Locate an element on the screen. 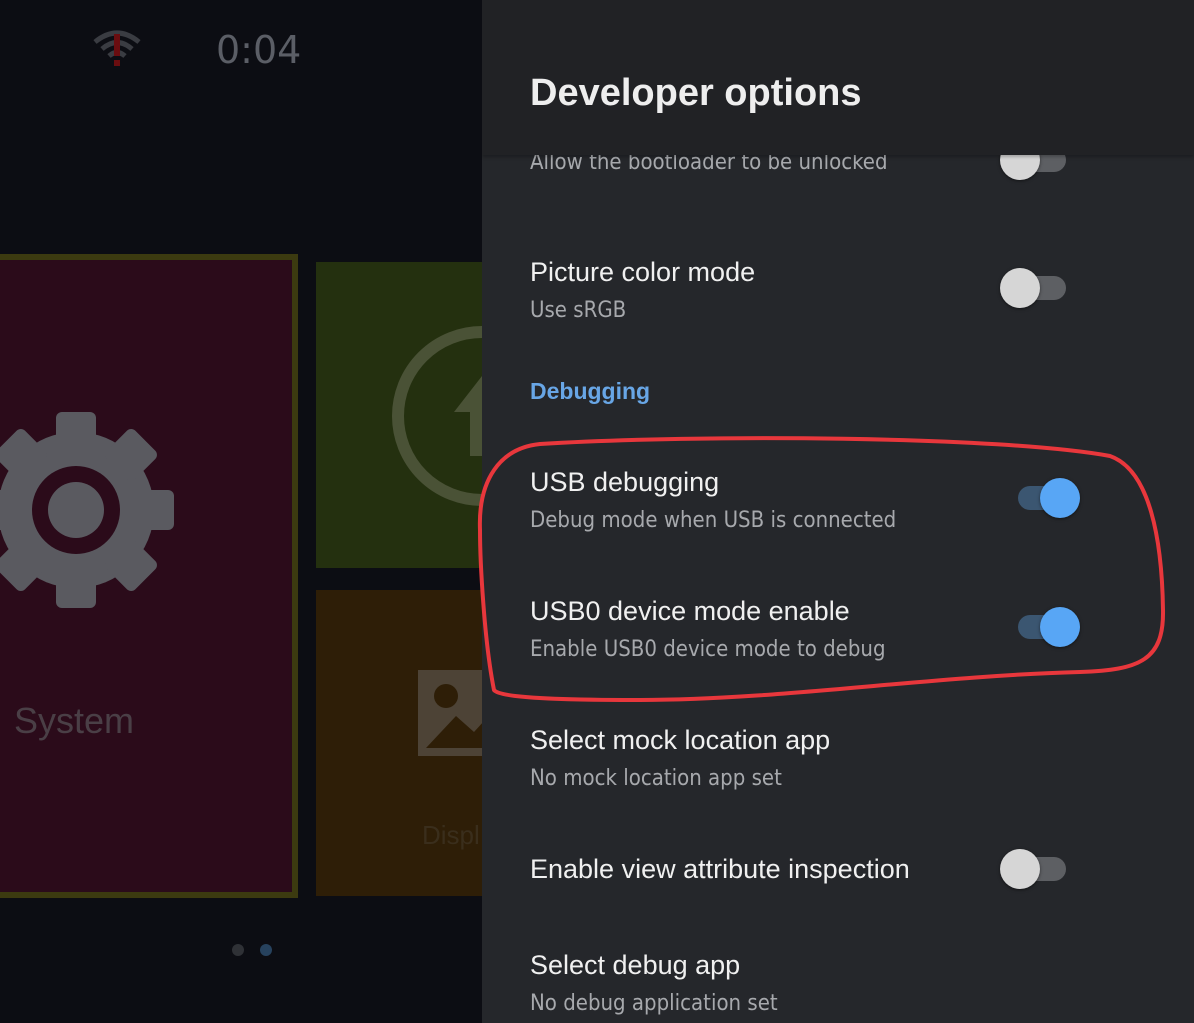  setting-subtitle: No mock location app set is located at coordinates (656, 778).